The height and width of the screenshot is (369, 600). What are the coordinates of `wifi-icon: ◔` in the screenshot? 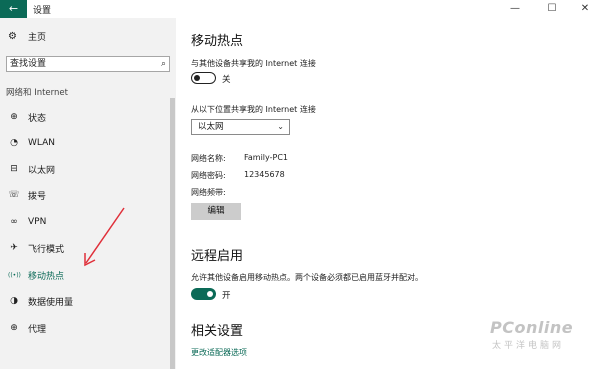 It's located at (14, 143).